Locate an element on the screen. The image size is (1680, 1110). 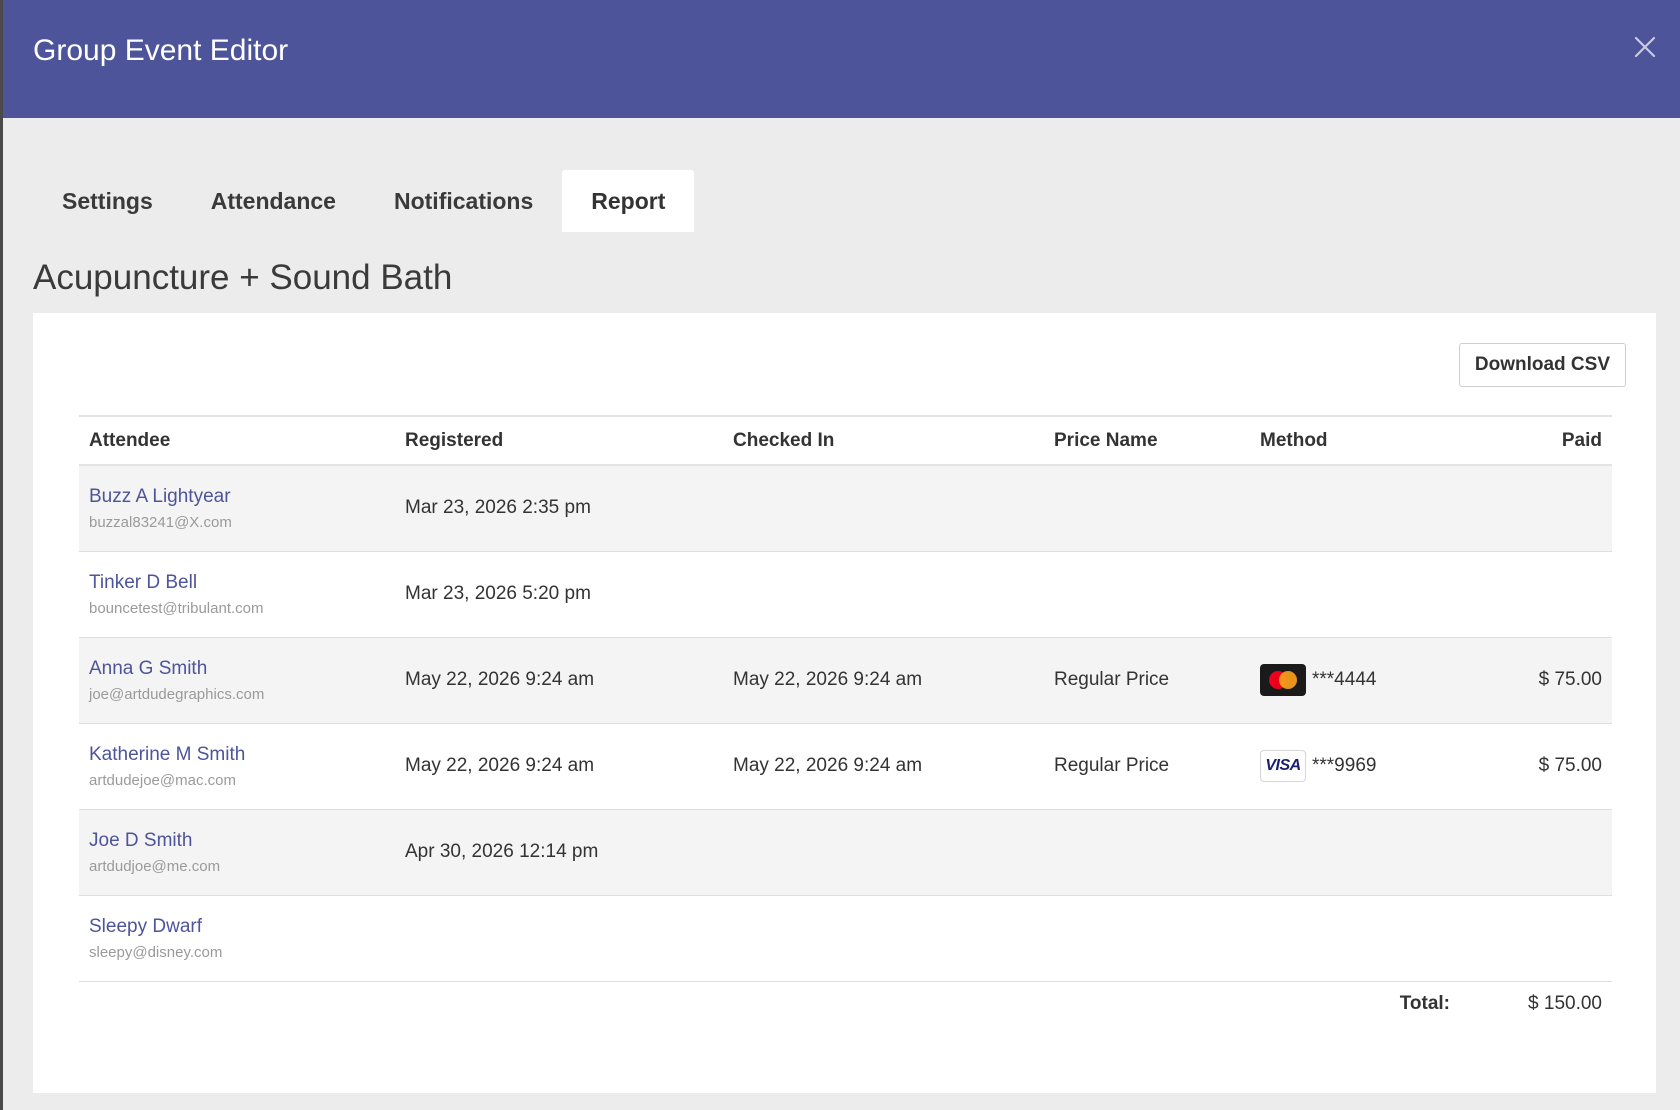
total-row: Total: $ 150.00 is located at coordinates (845, 1004).